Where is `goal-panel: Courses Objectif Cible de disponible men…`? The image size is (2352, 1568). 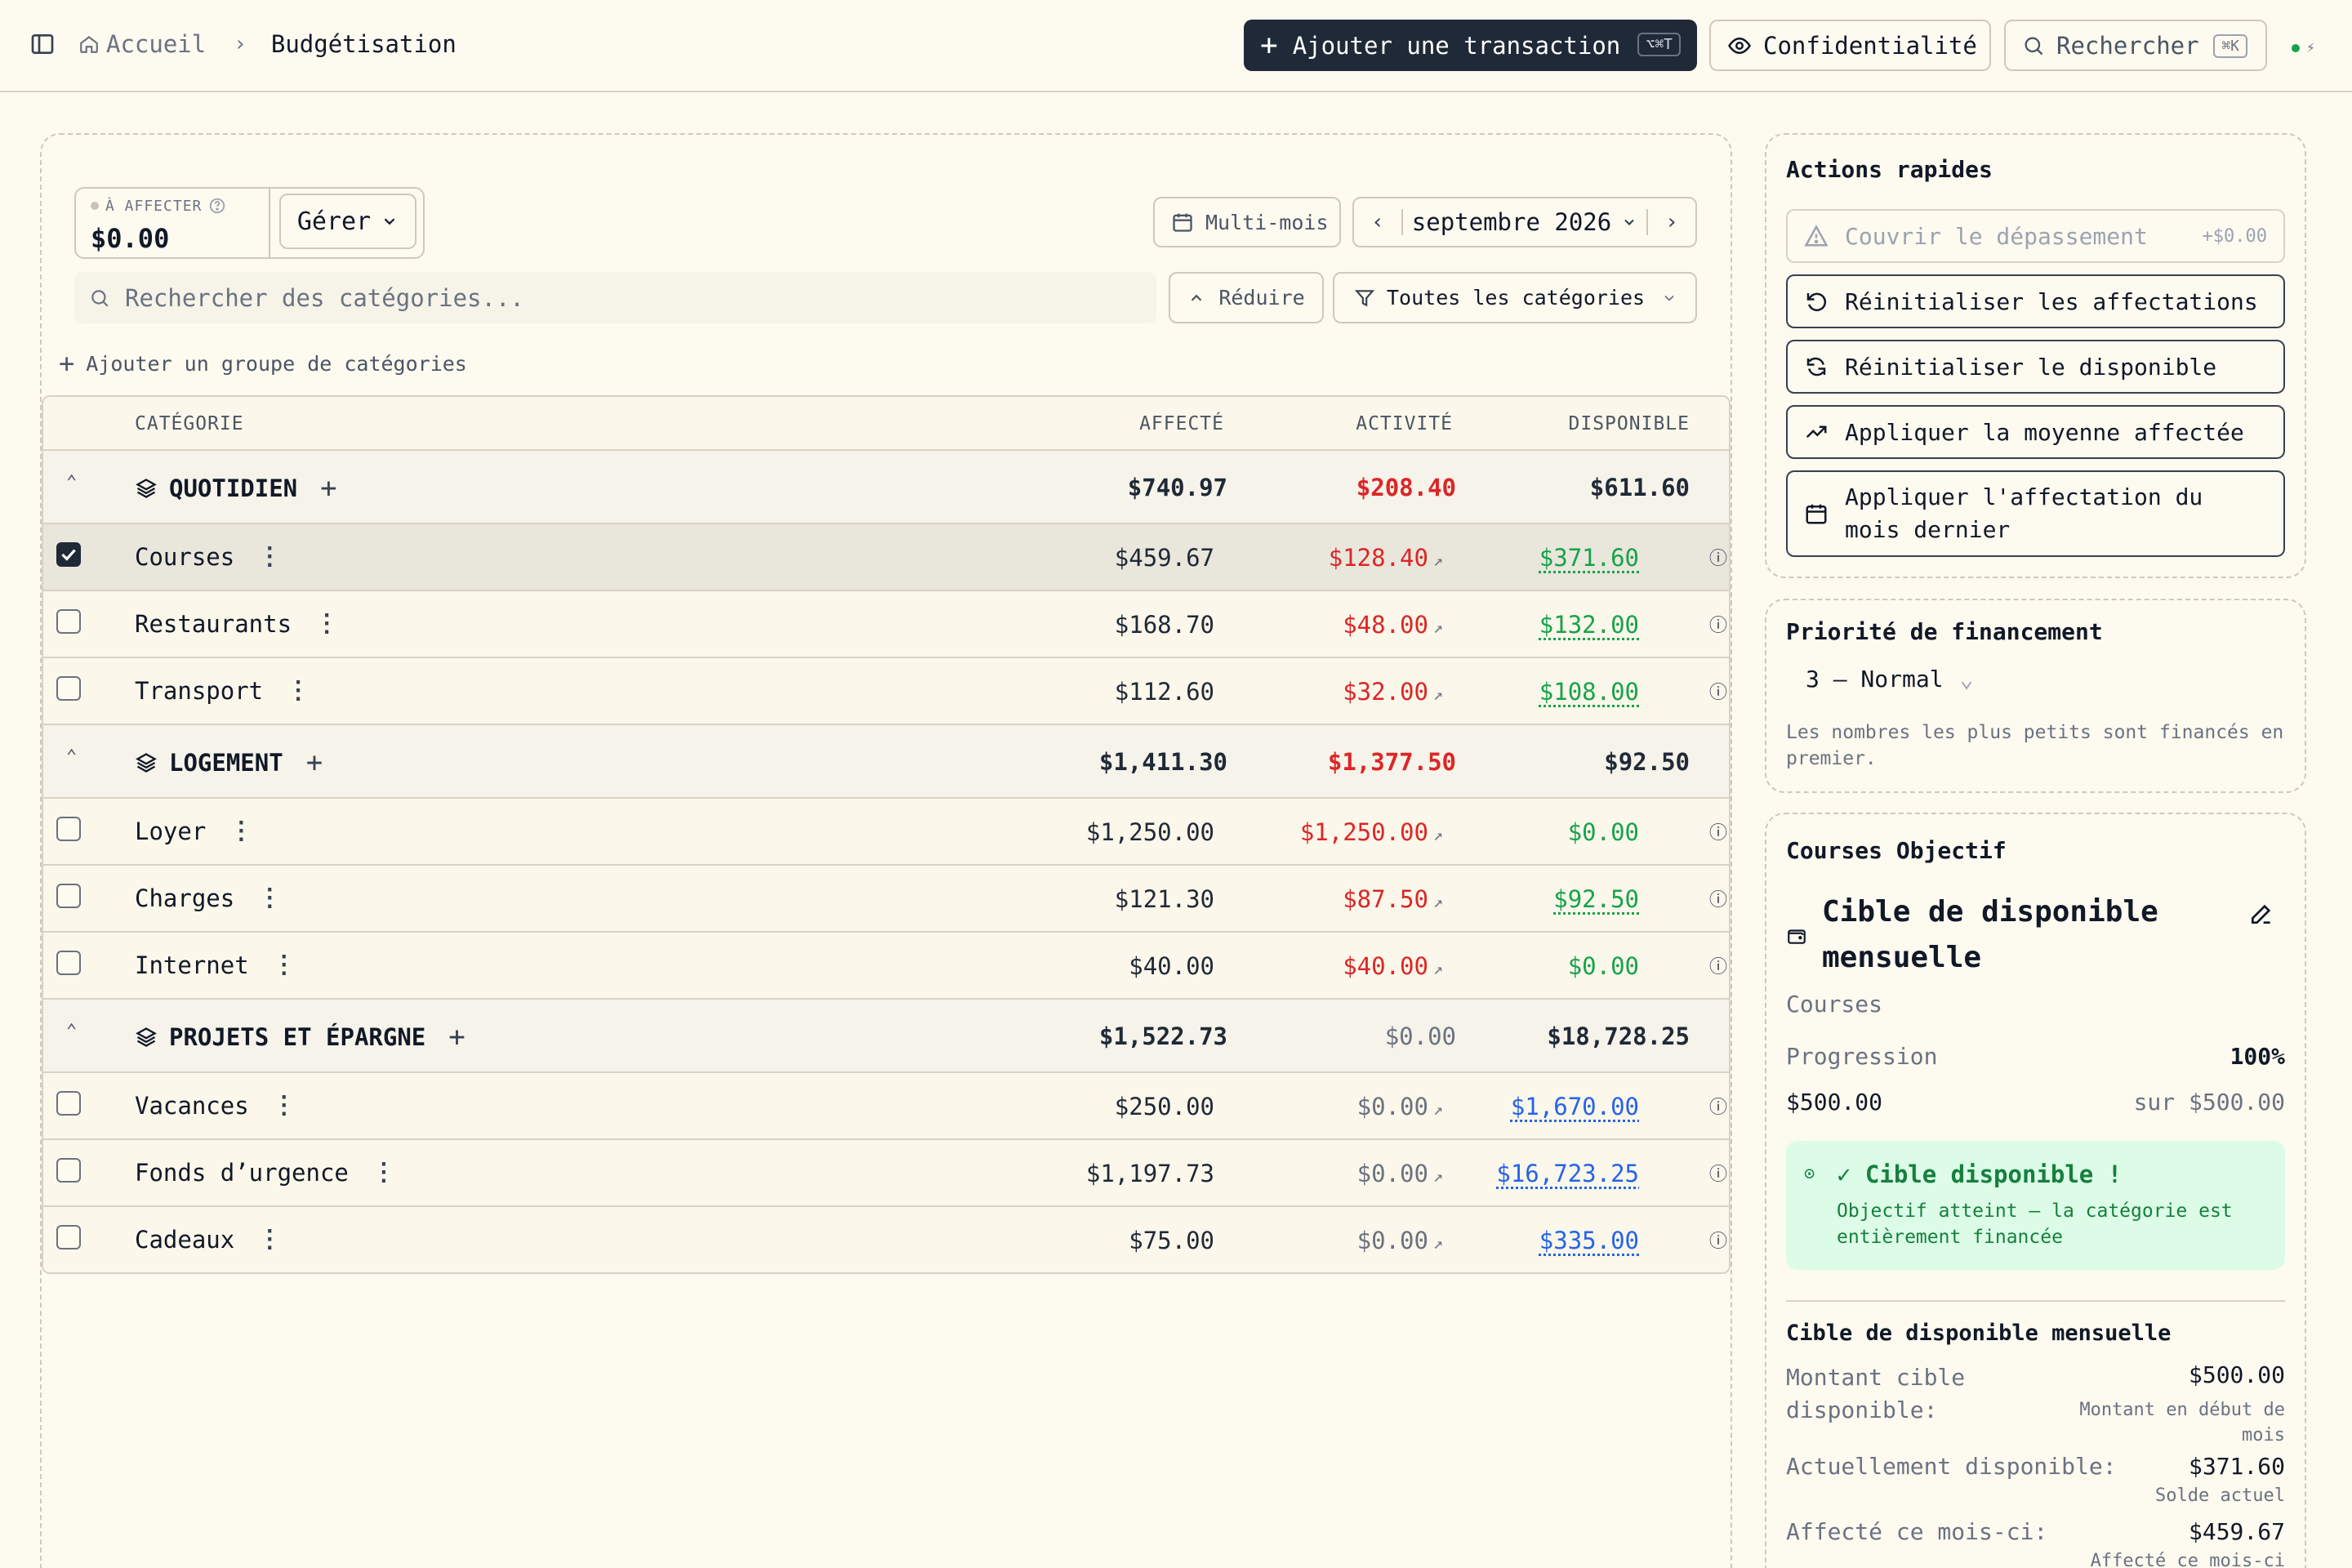 goal-panel: Courses Objectif Cible de disponible men… is located at coordinates (2035, 1190).